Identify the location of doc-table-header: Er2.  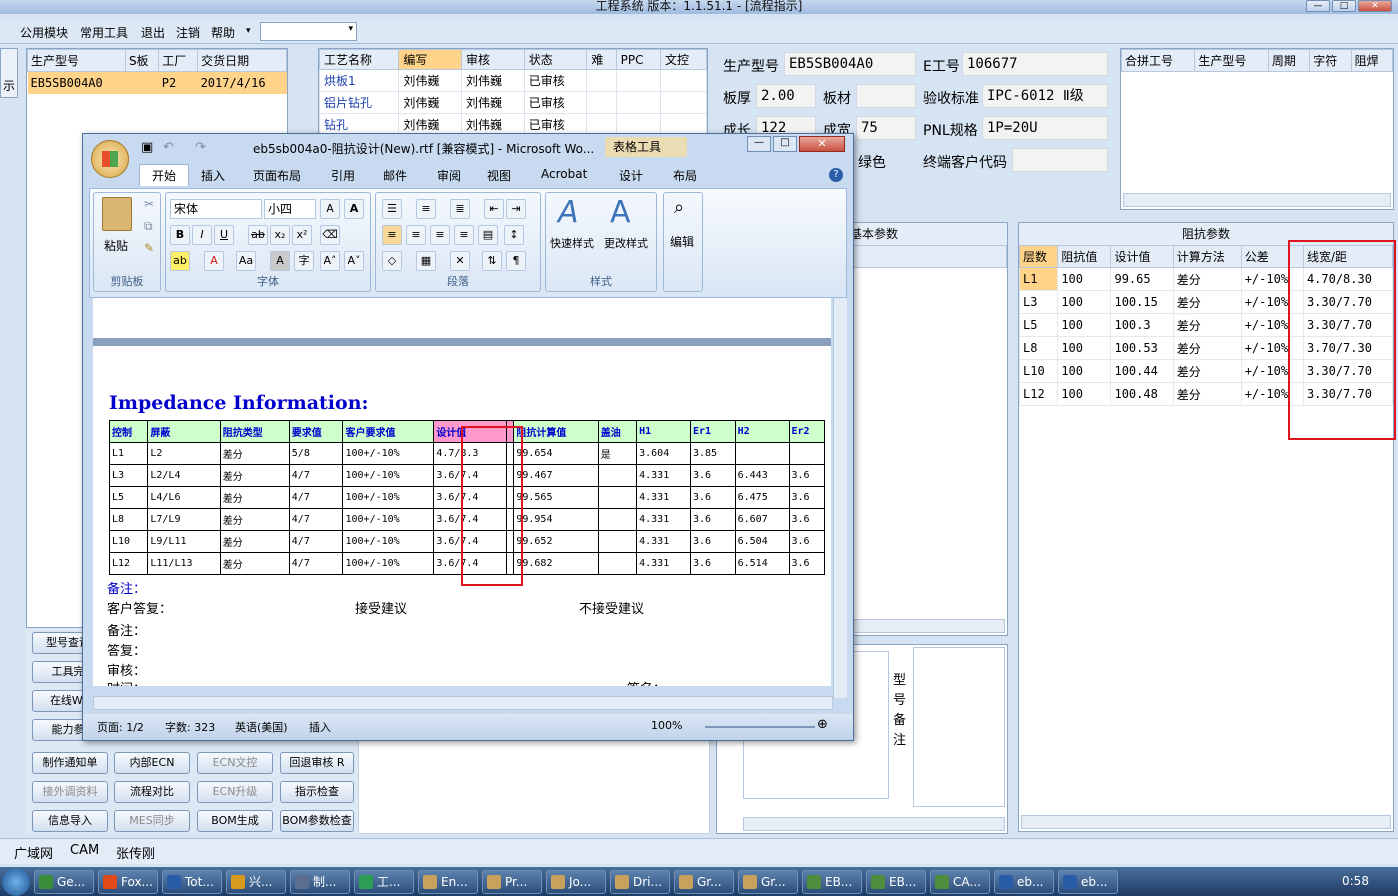
(806, 431).